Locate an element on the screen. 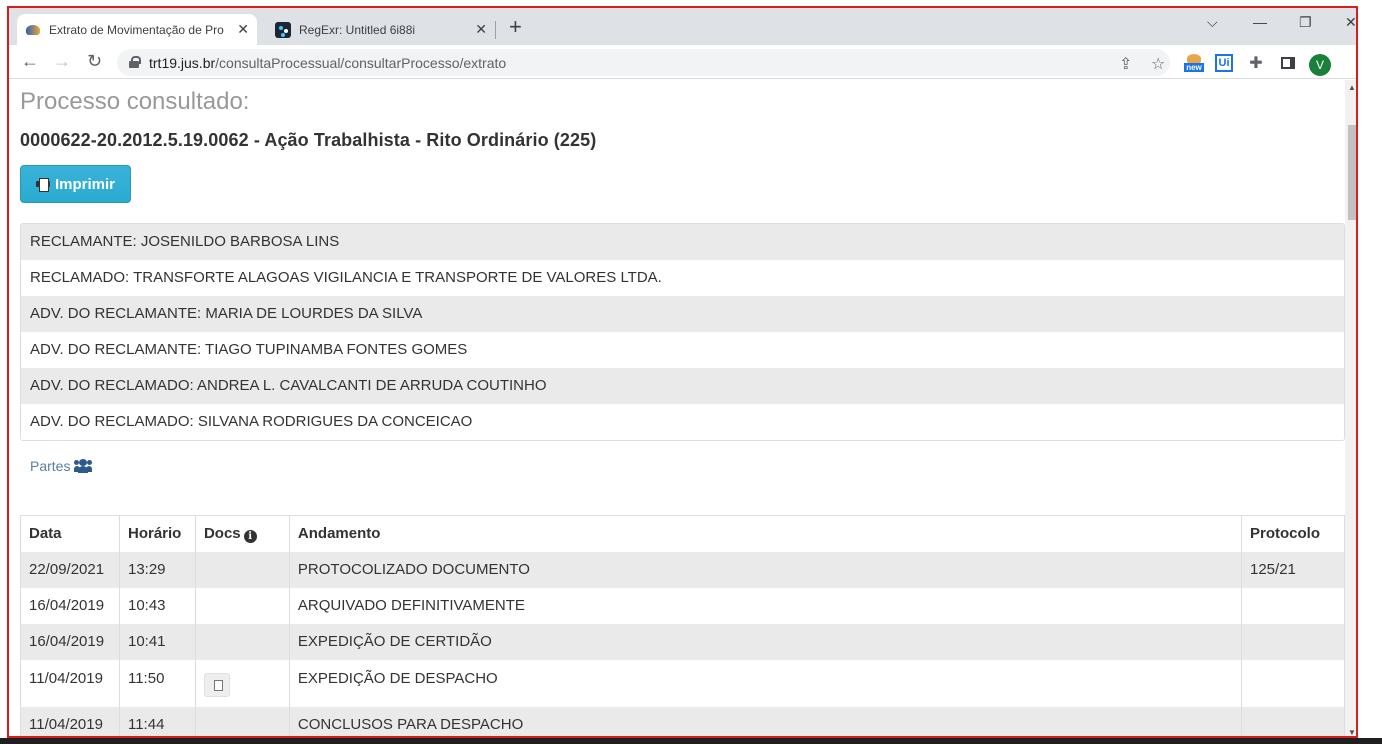 The image size is (1382, 744). cell-horario: 10:43 is located at coordinates (157, 605).